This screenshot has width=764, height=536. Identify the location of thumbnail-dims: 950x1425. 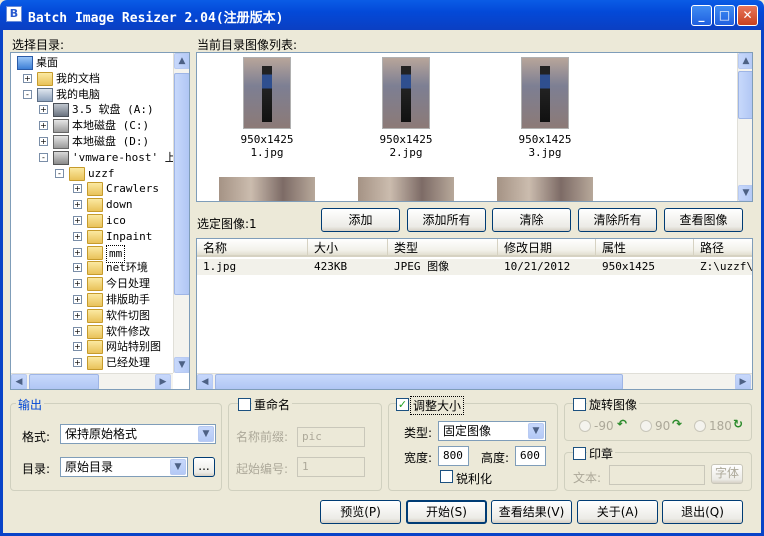
(267, 139).